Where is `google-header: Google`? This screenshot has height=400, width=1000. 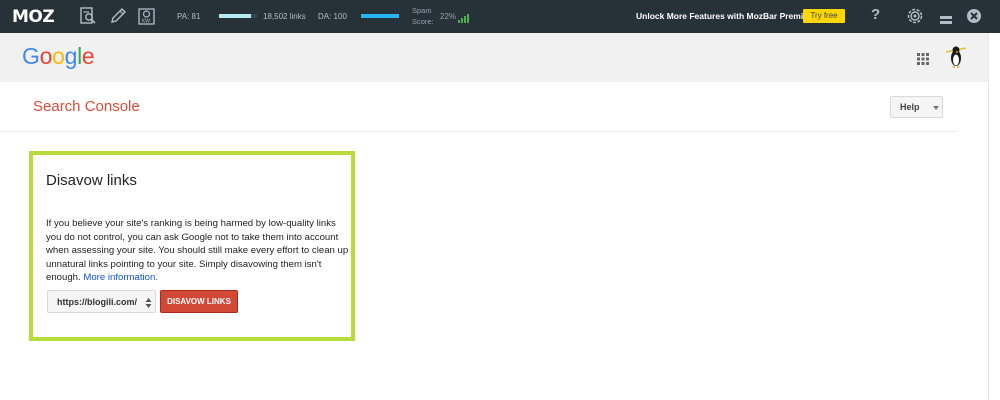
google-header: Google is located at coordinates (494, 57).